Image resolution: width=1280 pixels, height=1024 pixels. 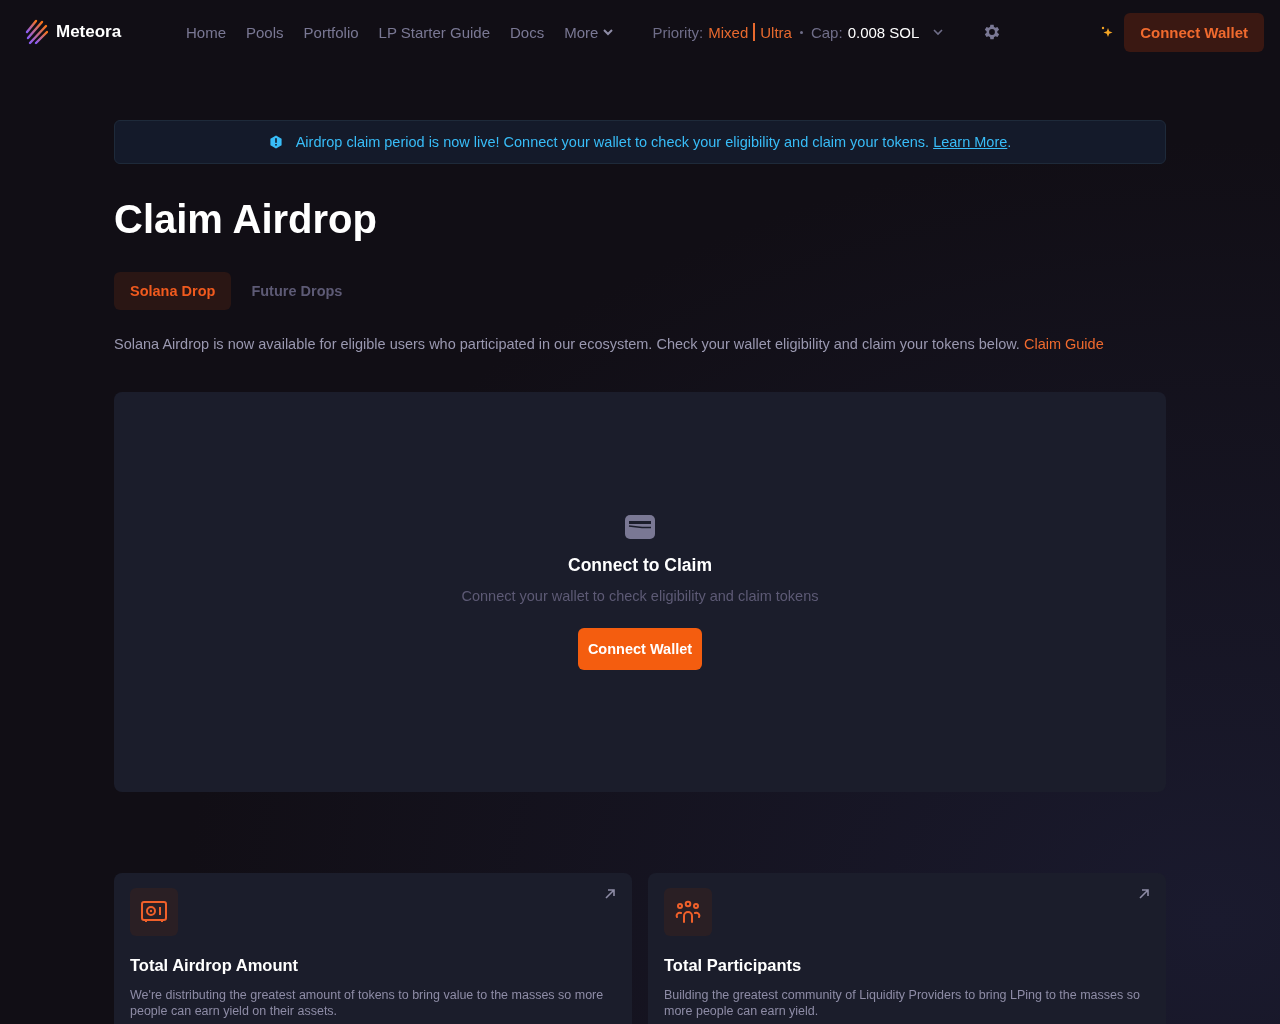 What do you see at coordinates (206, 32) in the screenshot?
I see `nav-link: Home` at bounding box center [206, 32].